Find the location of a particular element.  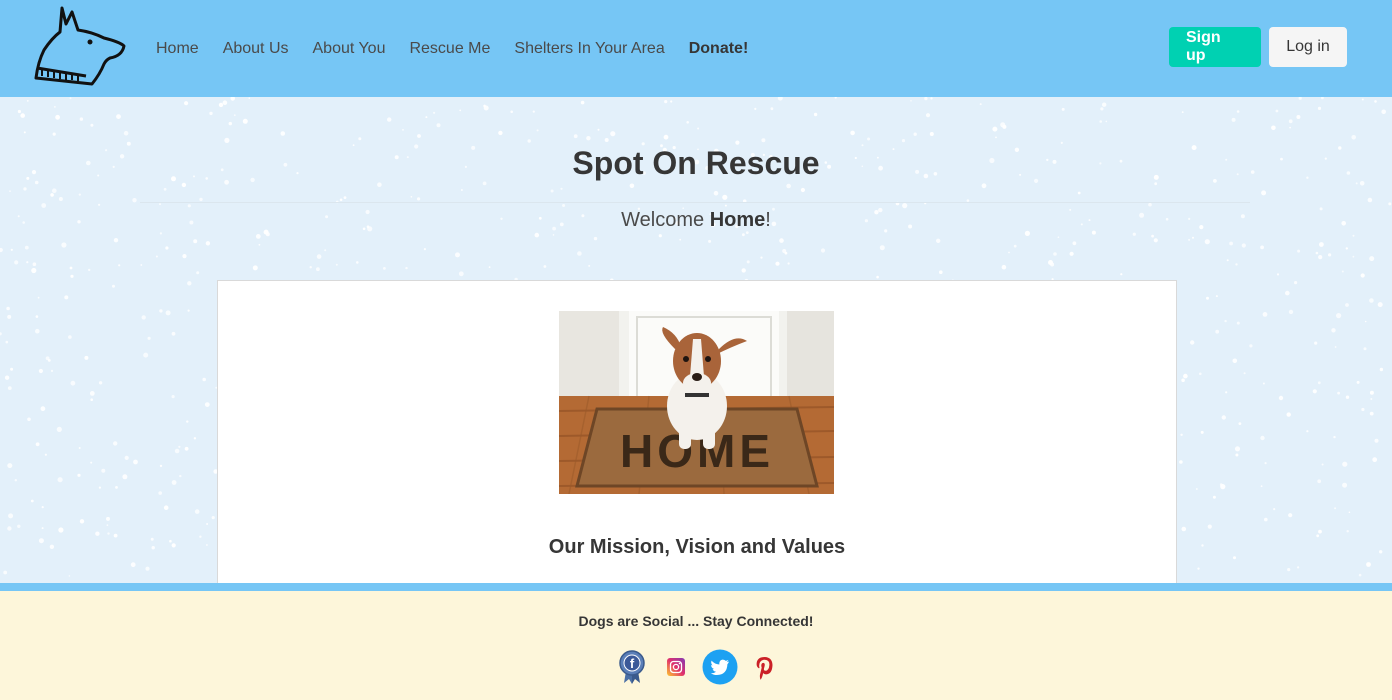

nav-shelters: Shelters In Your Area is located at coordinates (589, 49).